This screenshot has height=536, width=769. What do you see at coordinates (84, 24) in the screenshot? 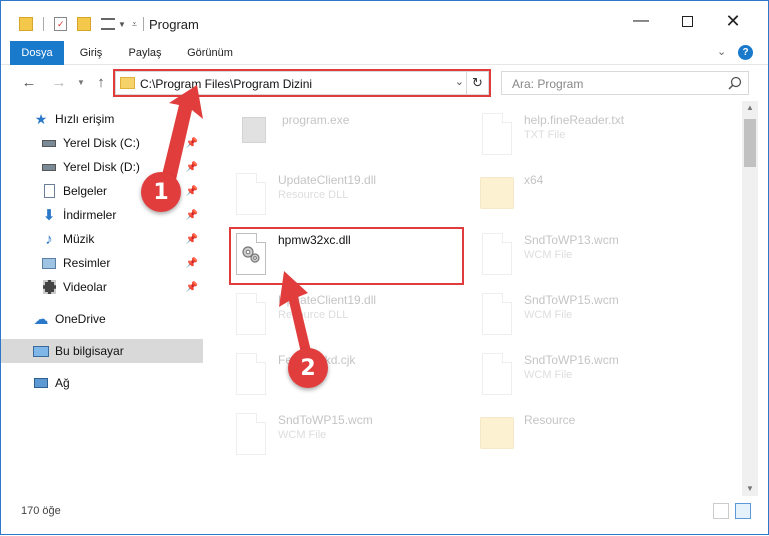
I see `new-folder-icon` at bounding box center [84, 24].